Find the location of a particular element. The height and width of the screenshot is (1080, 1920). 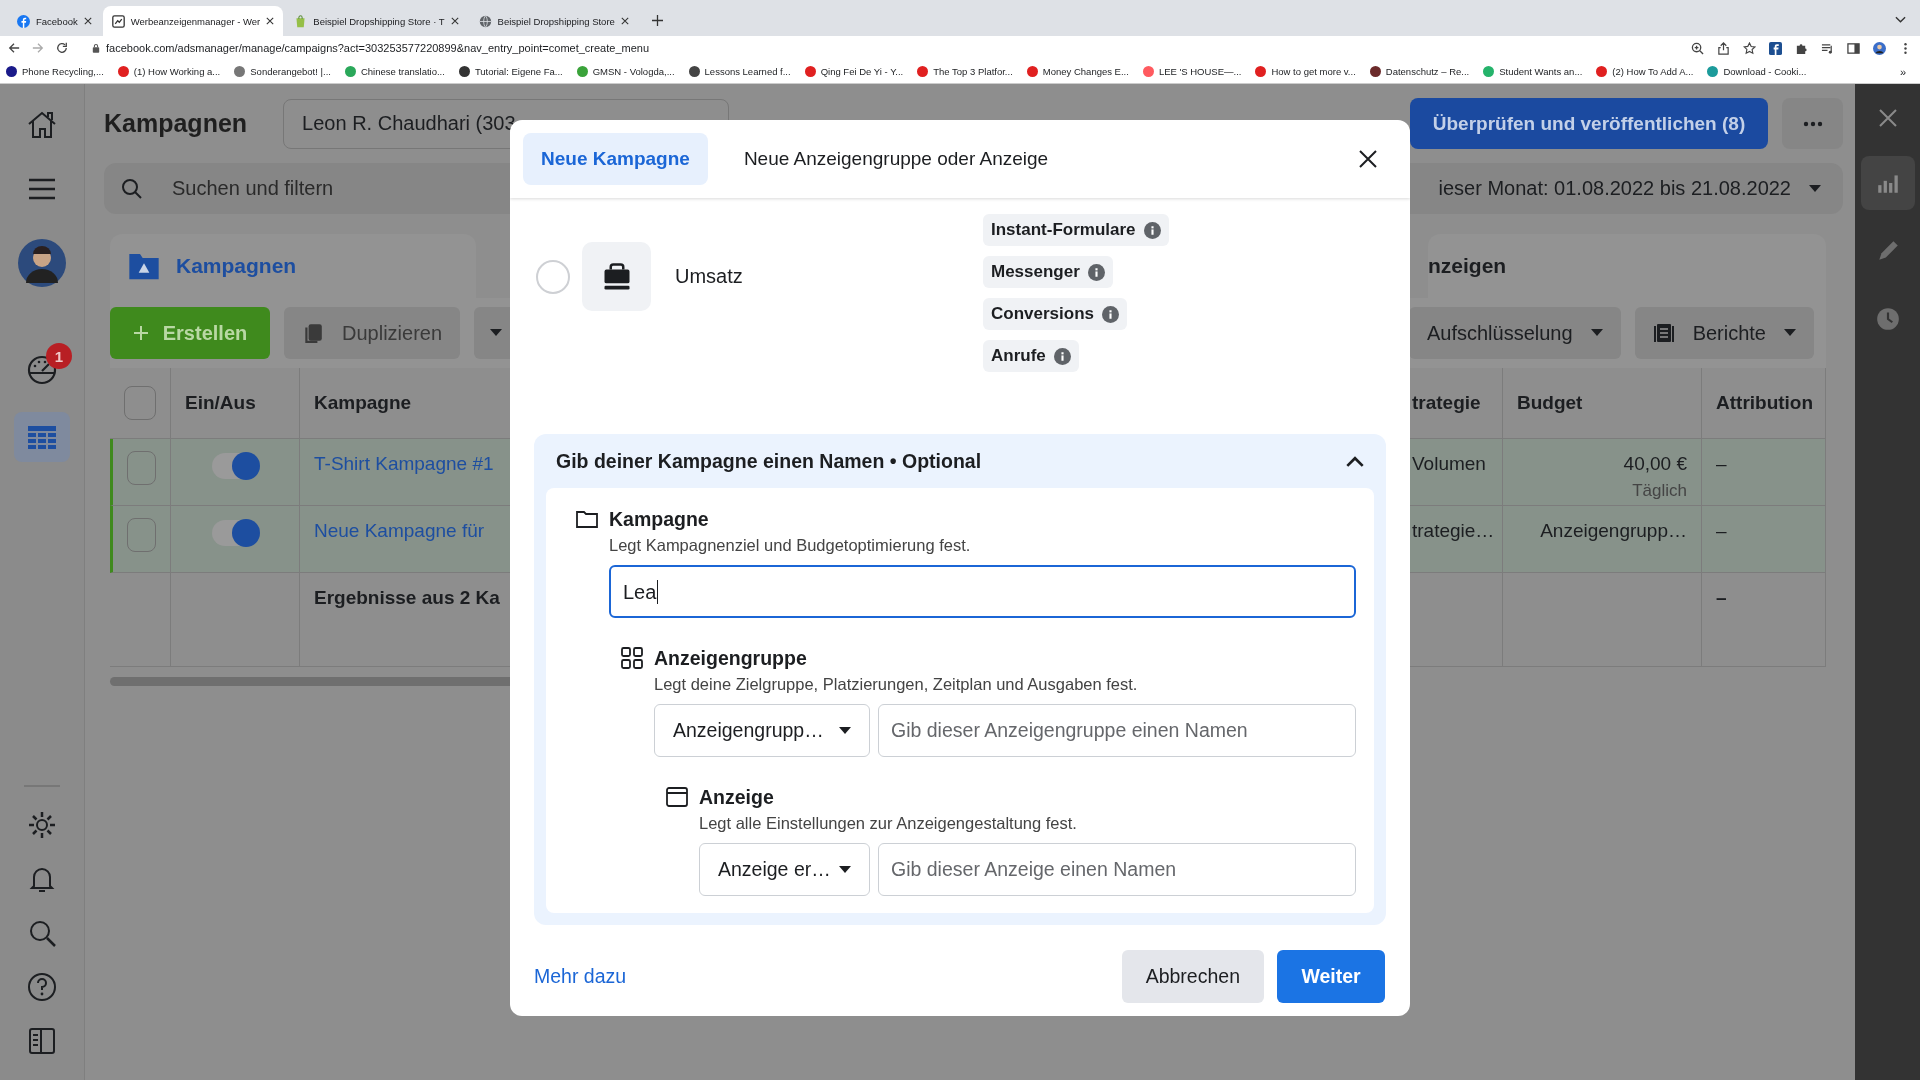

campaign-name-field: Lea is located at coordinates (982, 591).